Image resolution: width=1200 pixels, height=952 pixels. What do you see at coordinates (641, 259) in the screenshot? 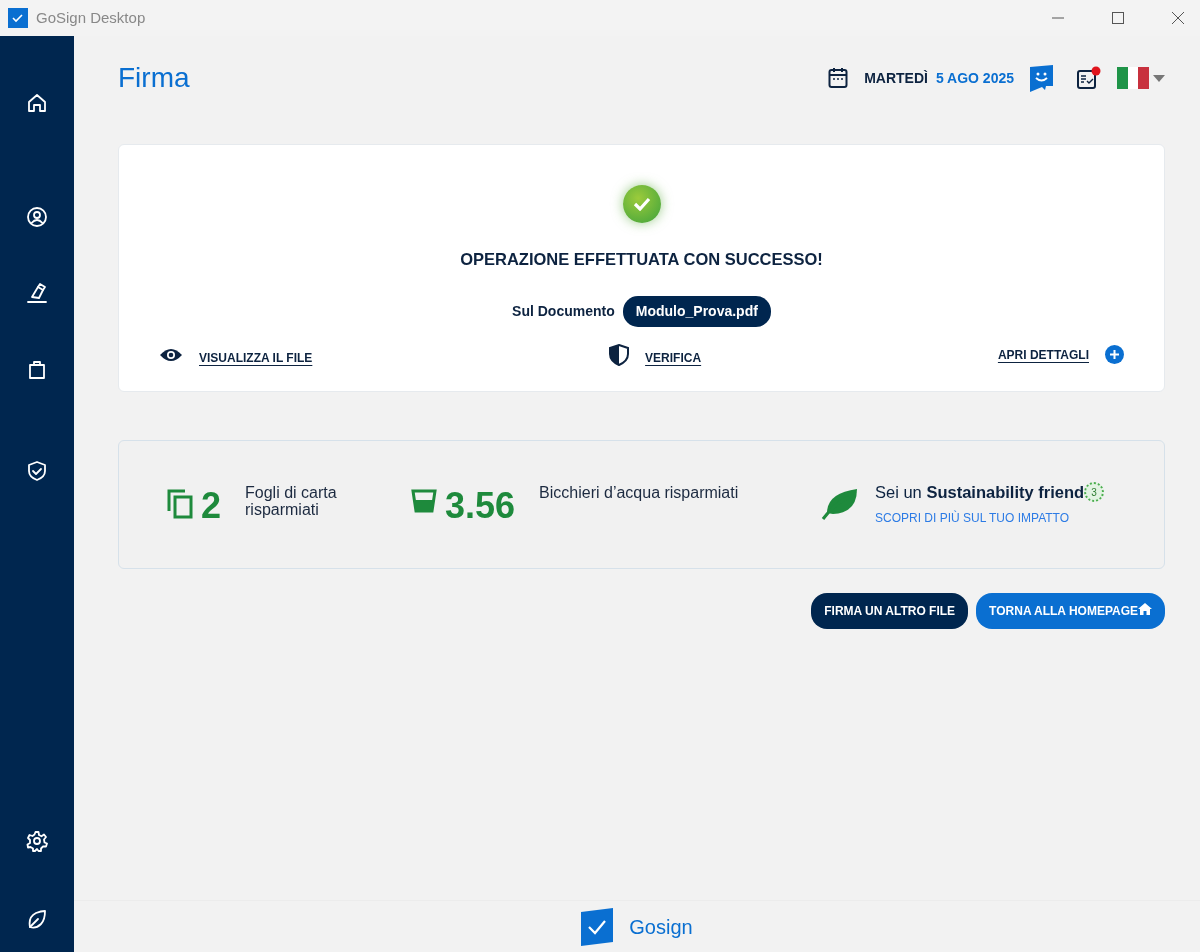
I see `success-message: OPERAZIONE EFFETTUATA CON SUCCESSO!` at bounding box center [641, 259].